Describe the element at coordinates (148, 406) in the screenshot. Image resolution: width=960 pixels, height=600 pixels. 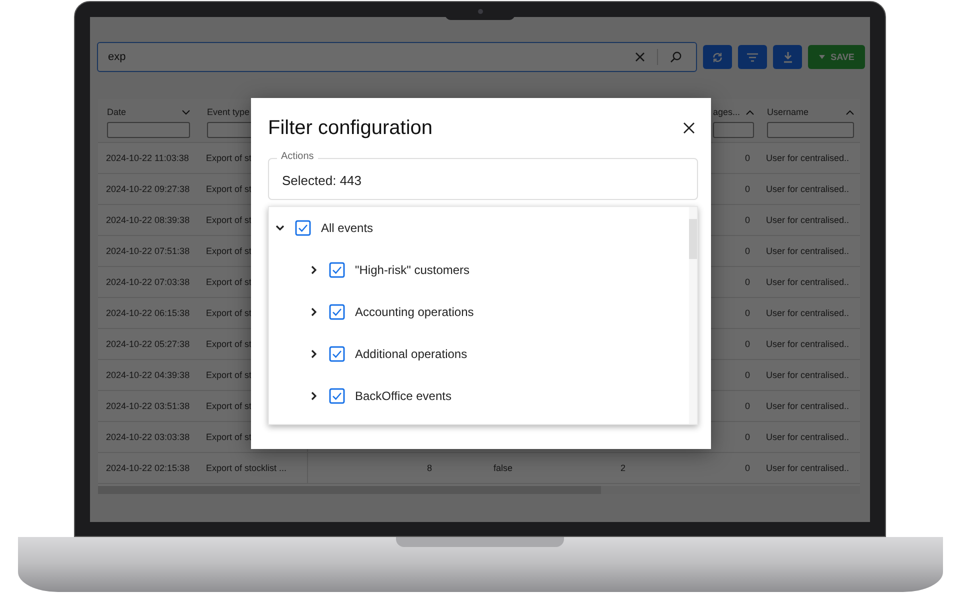
I see `table-cell: 2024-10-22 03:51:38` at that location.